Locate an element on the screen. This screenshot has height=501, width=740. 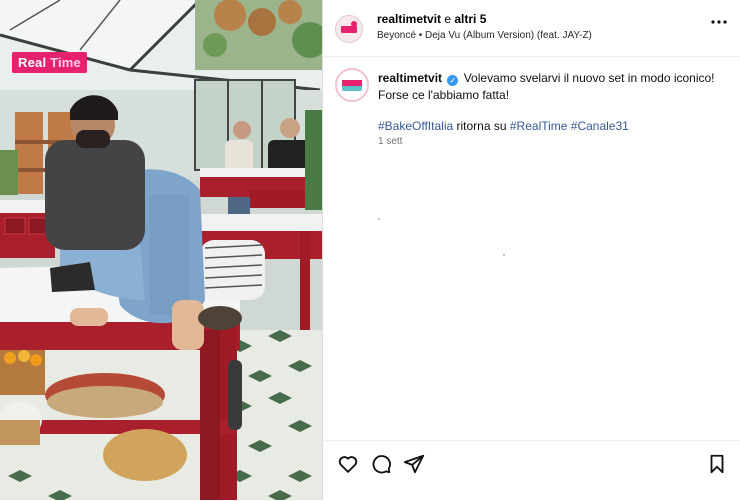
collaborators-link: altri 5 is located at coordinates (470, 19).